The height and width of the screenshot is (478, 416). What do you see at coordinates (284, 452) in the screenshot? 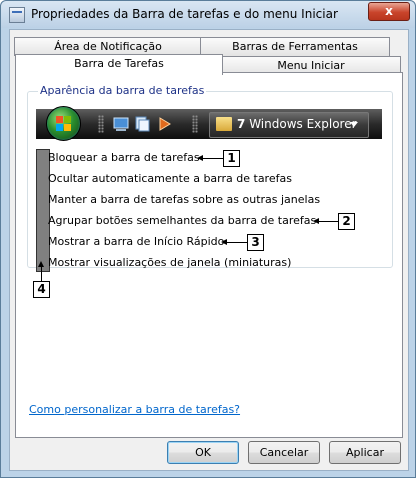
I see `cancel-button: Cancelar` at bounding box center [284, 452].